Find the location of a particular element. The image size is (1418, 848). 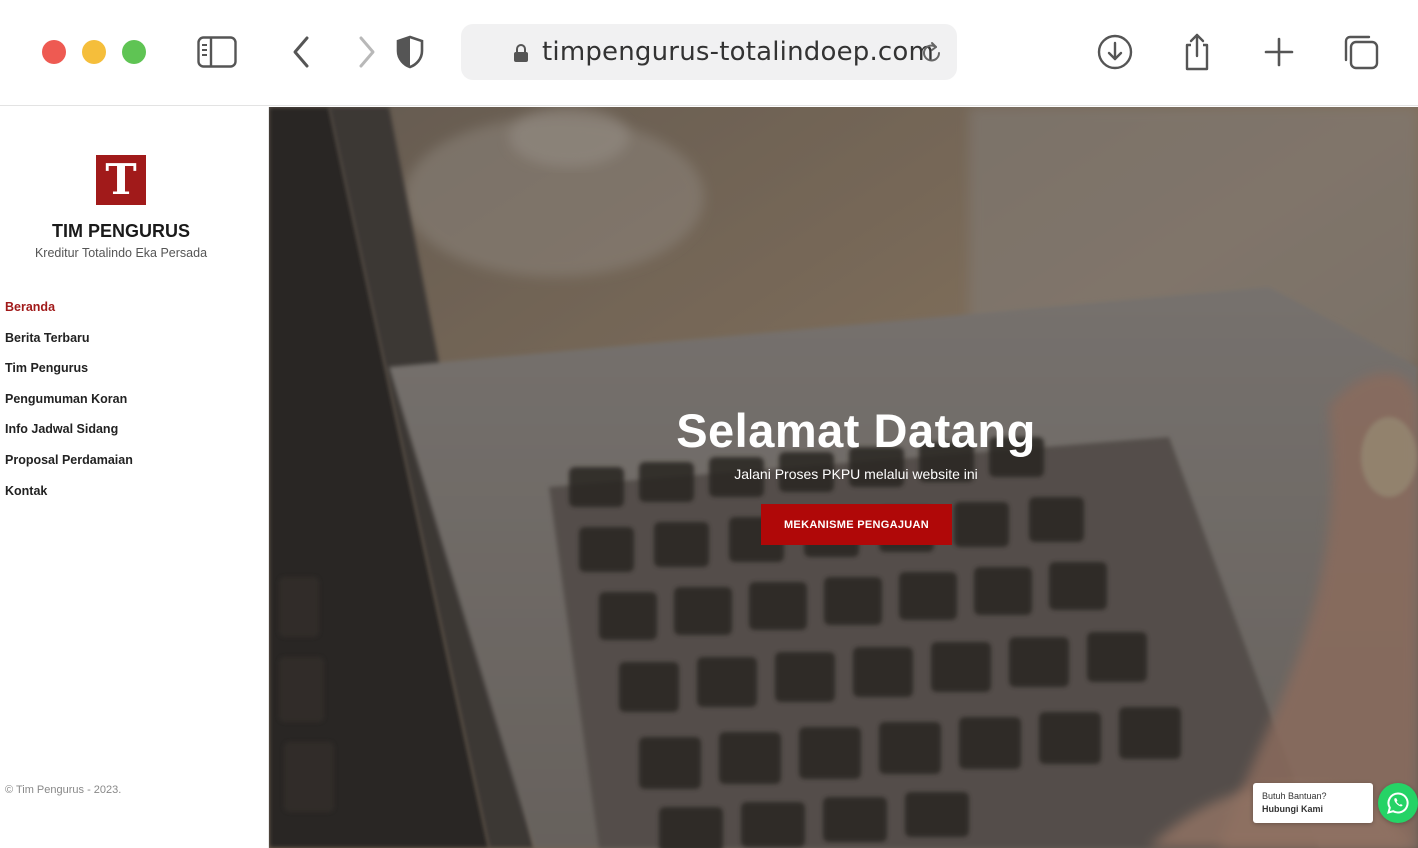

help-link: Hubungi Kami is located at coordinates (1292, 809).